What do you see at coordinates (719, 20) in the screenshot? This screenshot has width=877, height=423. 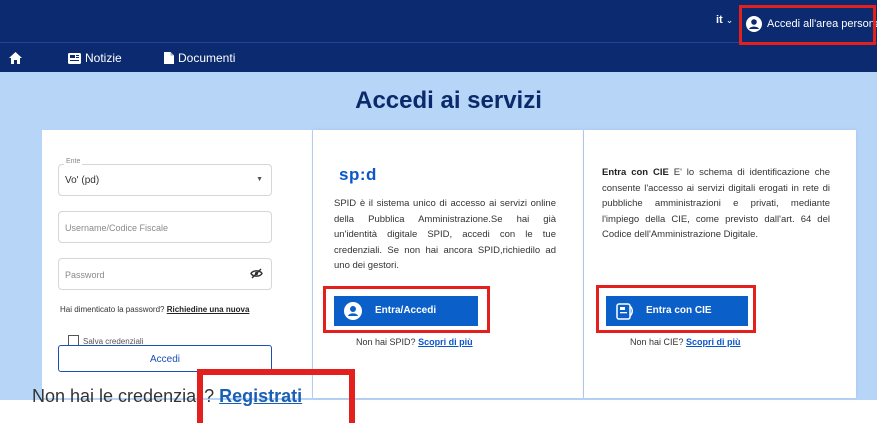 I see `language-label: it` at bounding box center [719, 20].